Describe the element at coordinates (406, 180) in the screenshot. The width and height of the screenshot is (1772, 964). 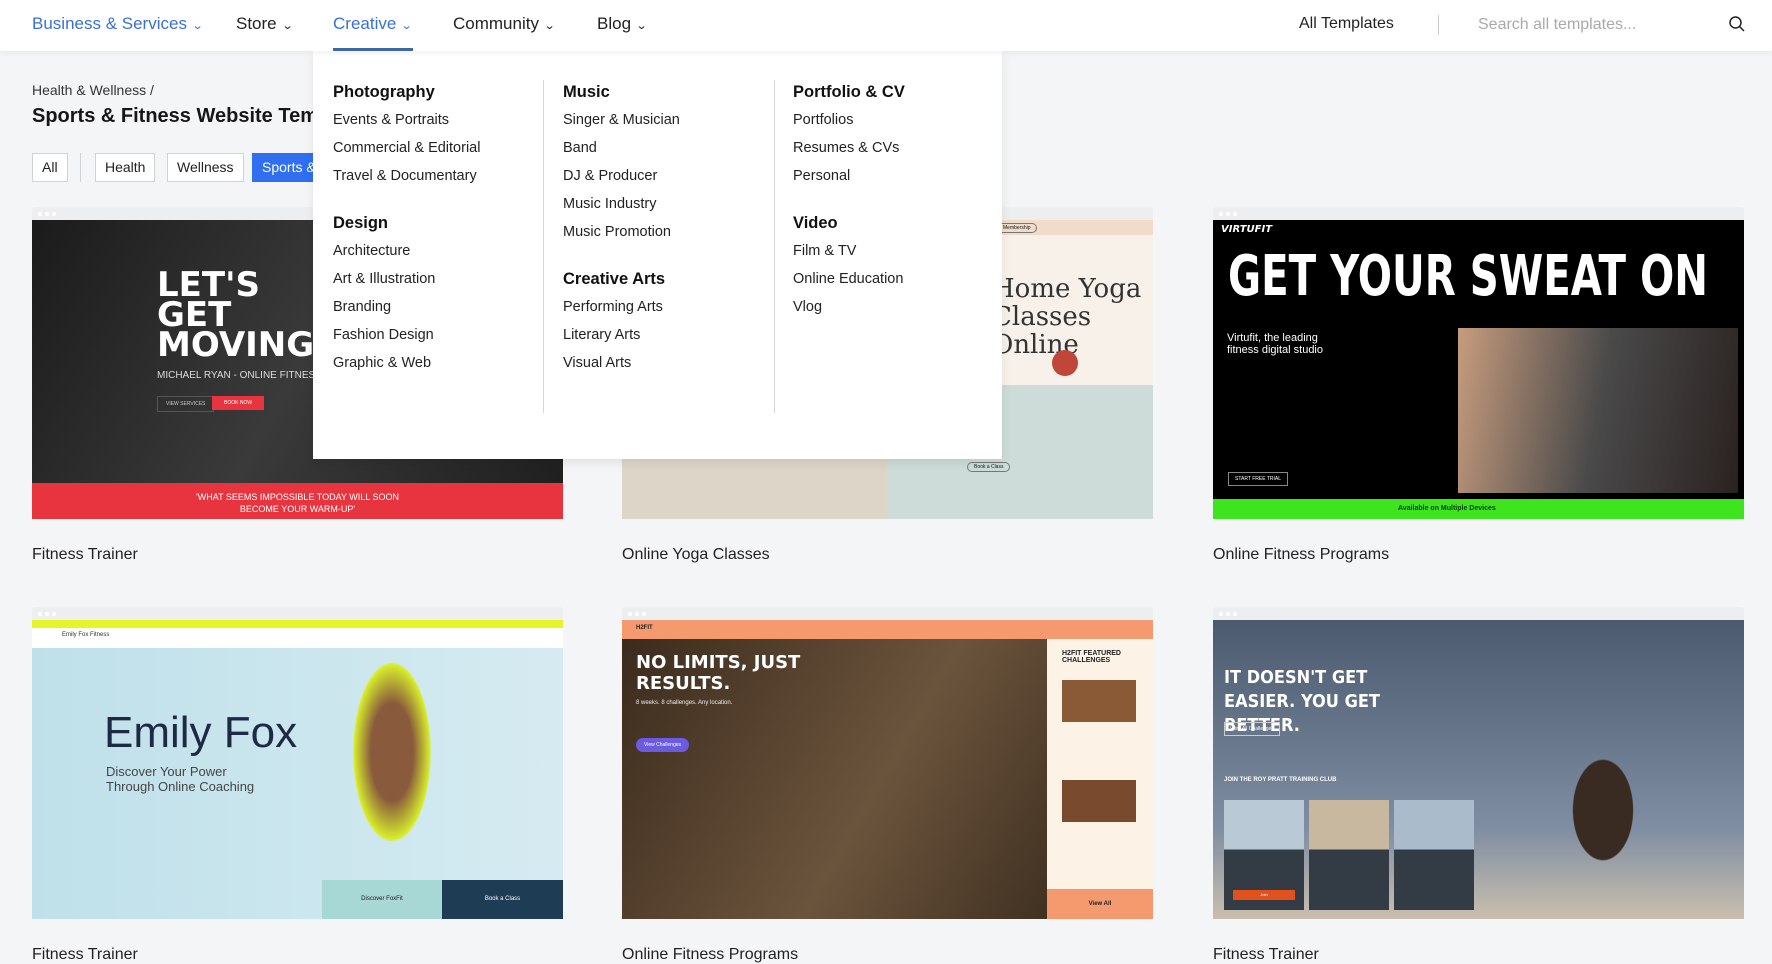
I see `menu-item: Travel & Documentary` at that location.